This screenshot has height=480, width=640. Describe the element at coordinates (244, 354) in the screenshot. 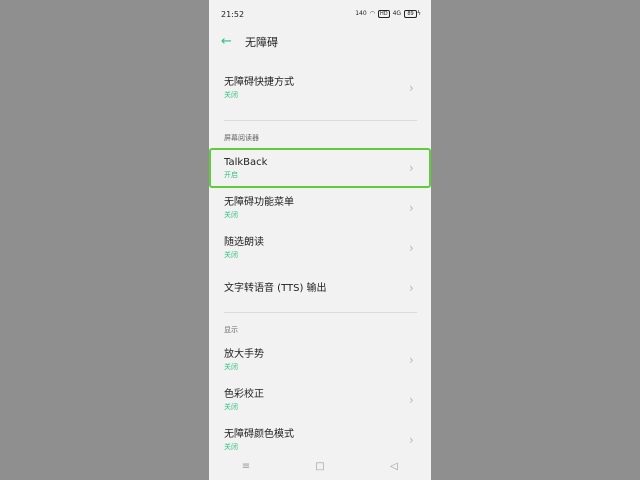

I see `item-label: 放大手势` at that location.